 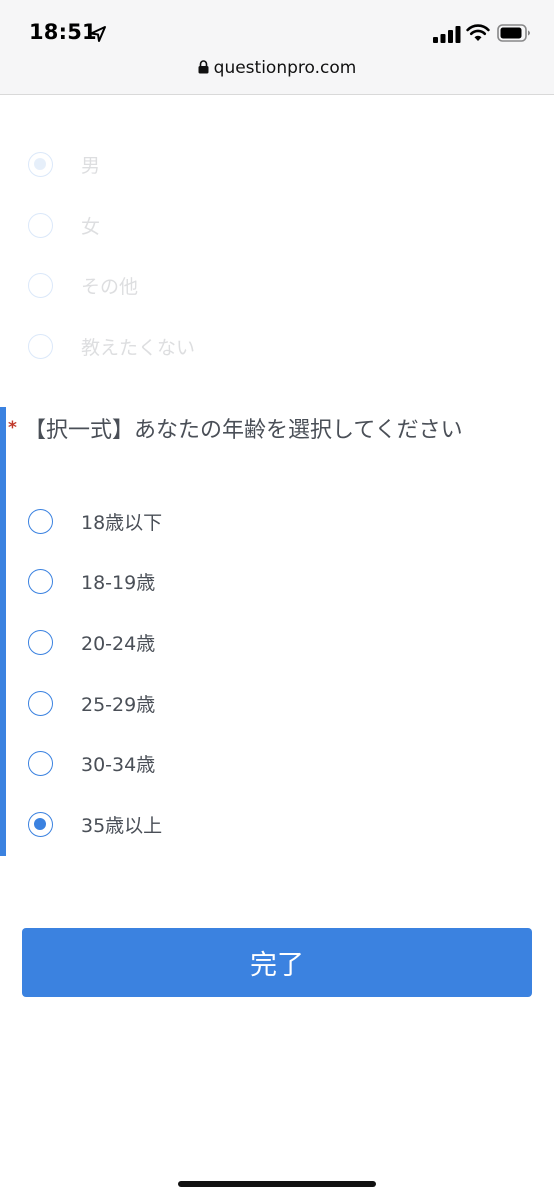 I want to click on option-label: 教えたくない, so click(x=138, y=347).